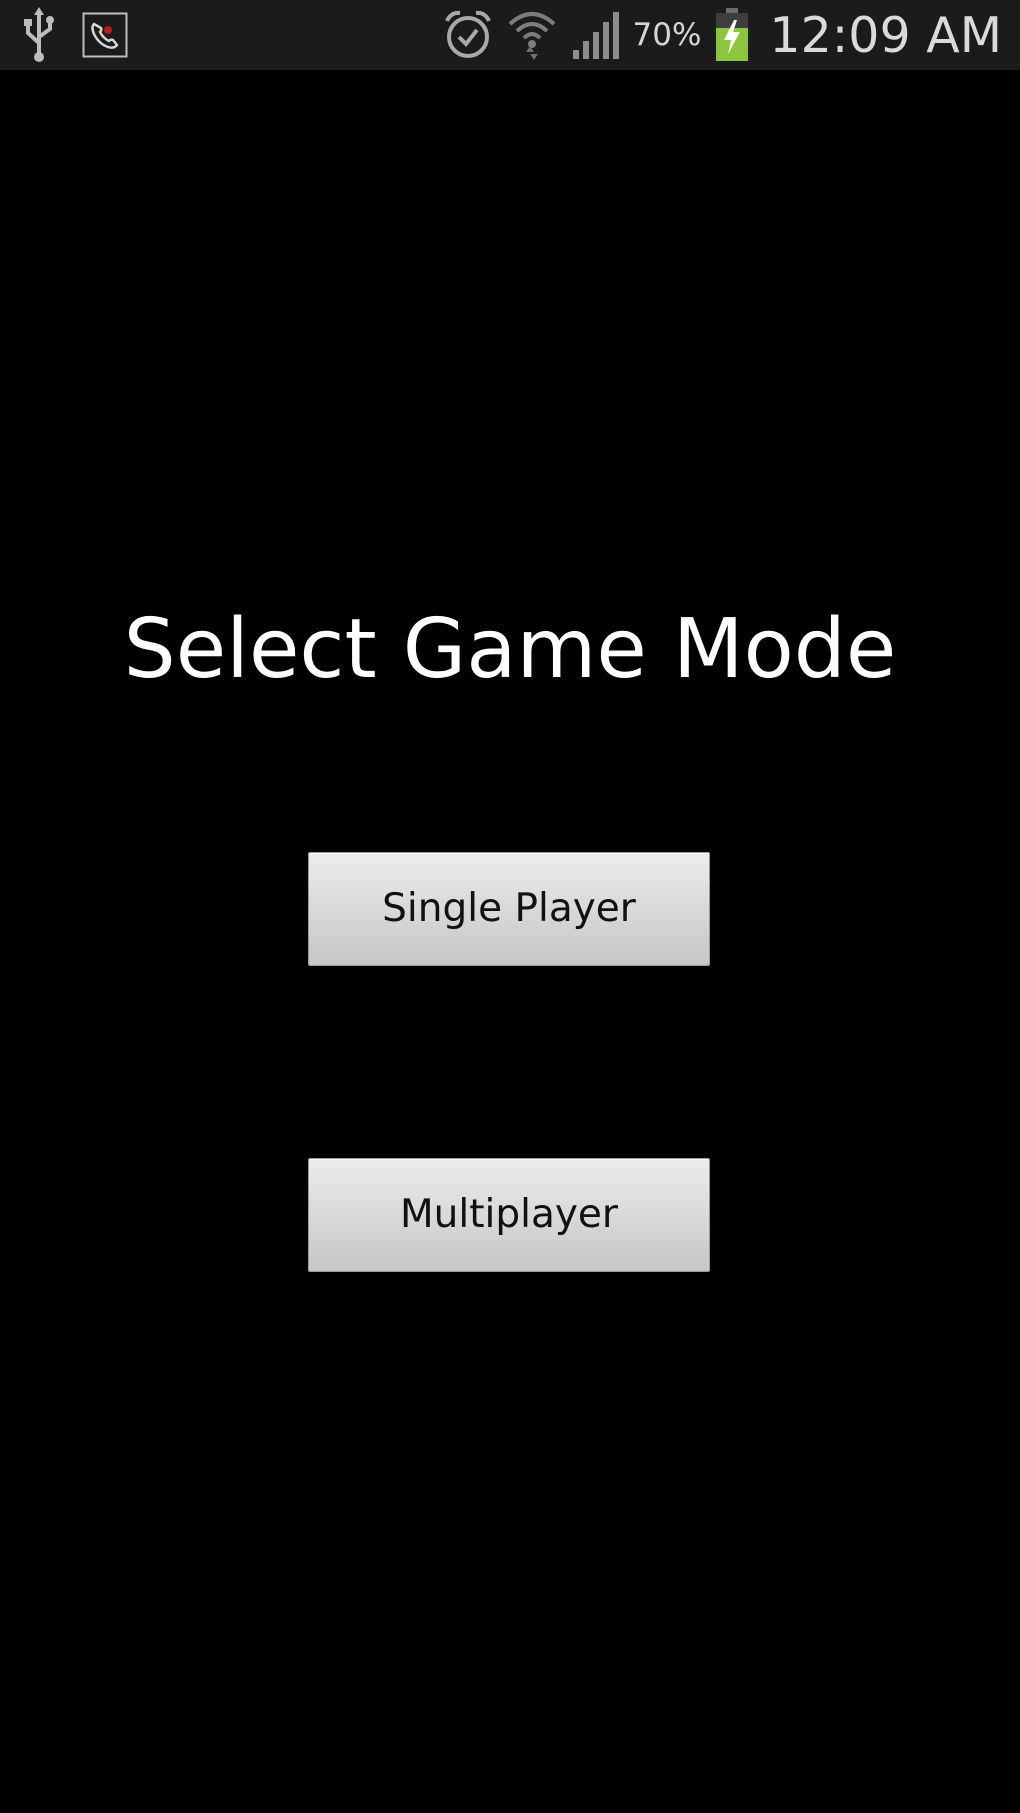 The width and height of the screenshot is (1020, 1813). Describe the element at coordinates (885, 35) in the screenshot. I see `clock: 12:09 AM` at that location.